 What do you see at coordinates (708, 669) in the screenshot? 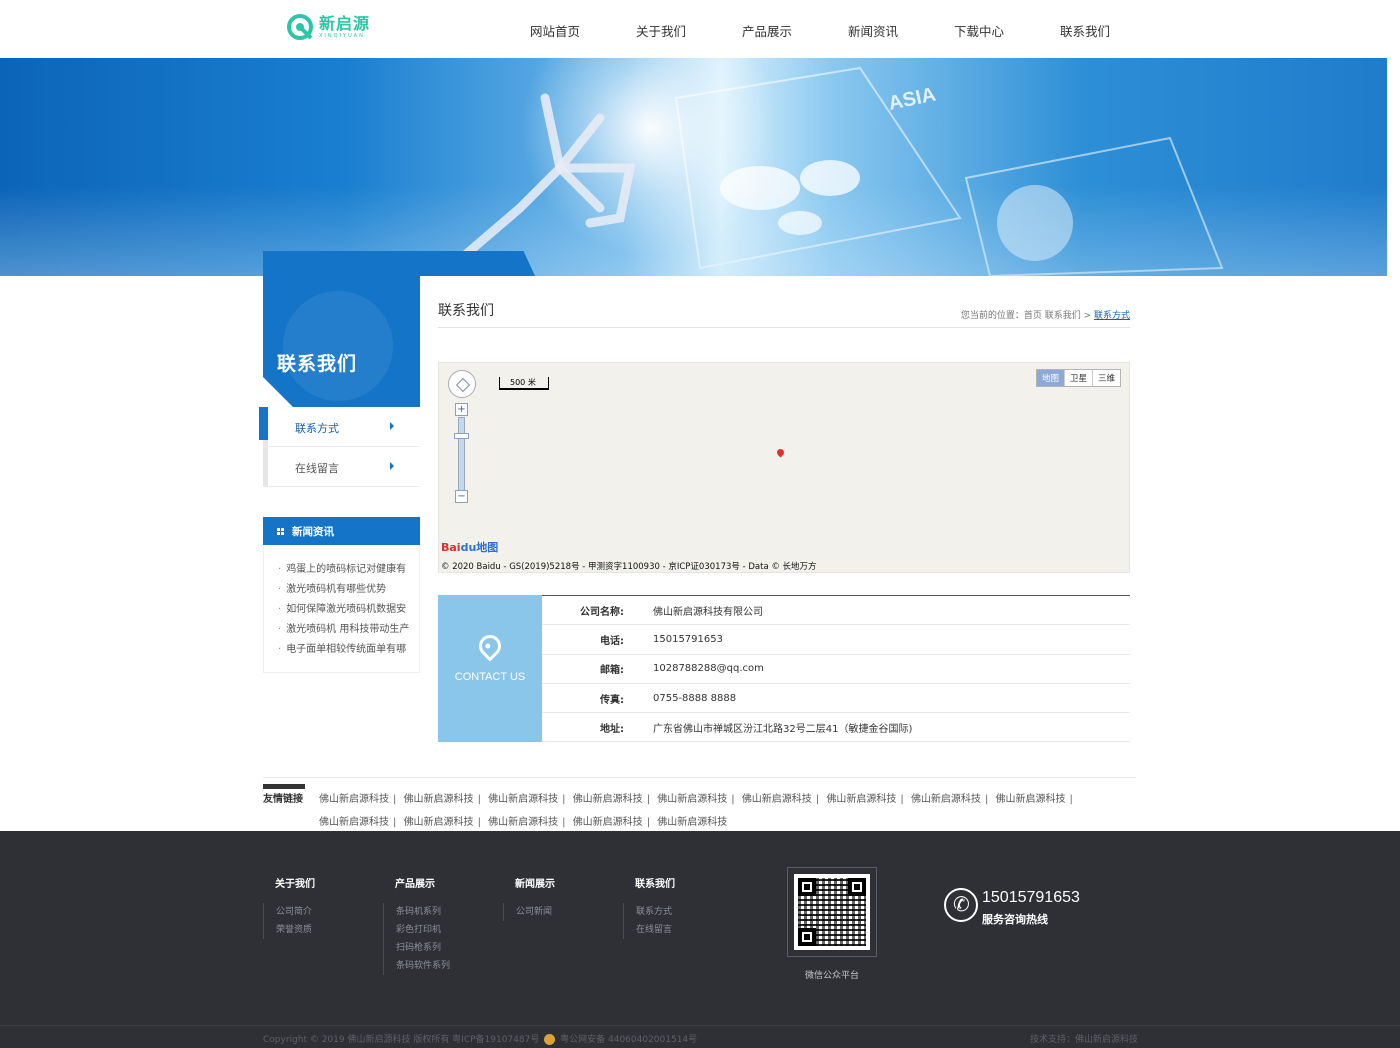
I see `contact-value: 1028788288@qq.com` at bounding box center [708, 669].